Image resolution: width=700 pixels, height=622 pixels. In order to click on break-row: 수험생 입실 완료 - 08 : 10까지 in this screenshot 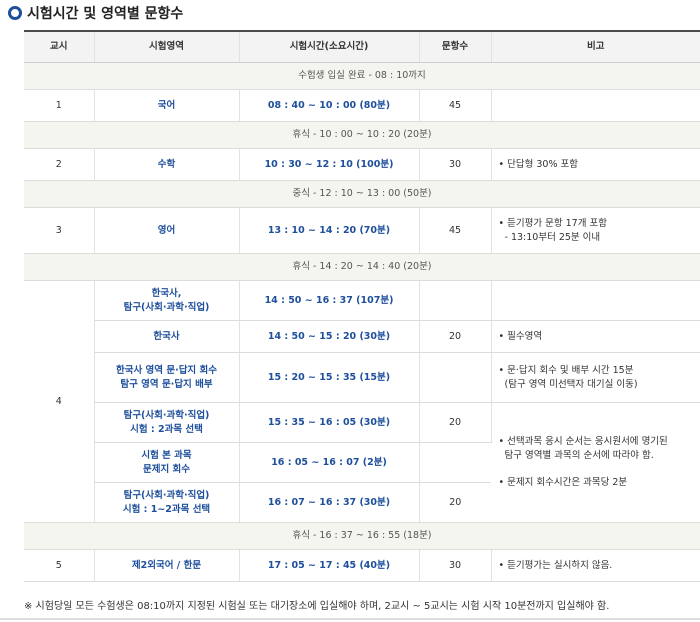, I will do `click(362, 76)`.